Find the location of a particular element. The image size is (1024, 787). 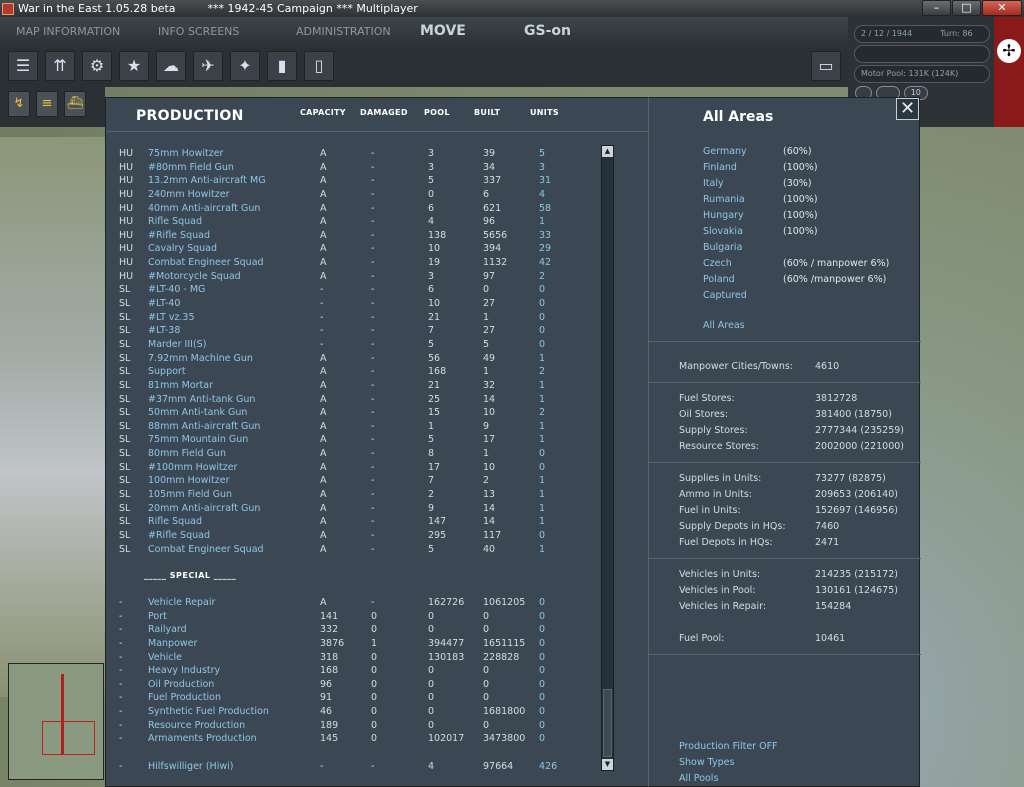

area-item: Finland (100%) is located at coordinates (808, 168).